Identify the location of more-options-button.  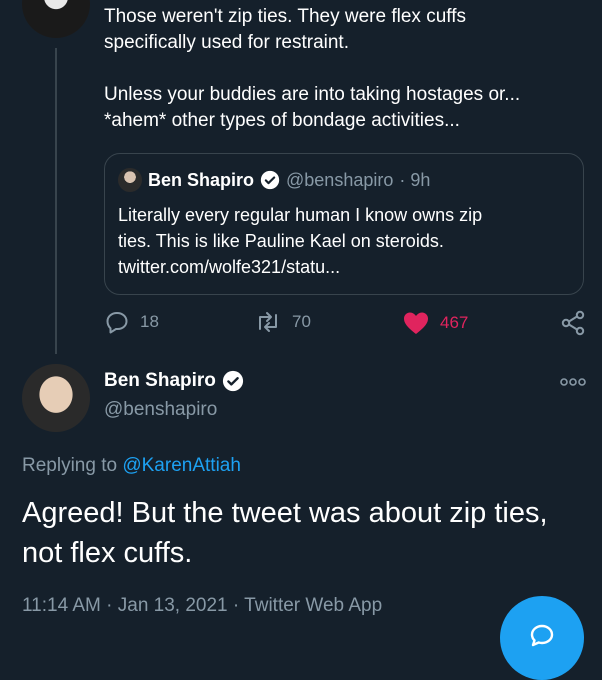
(573, 384).